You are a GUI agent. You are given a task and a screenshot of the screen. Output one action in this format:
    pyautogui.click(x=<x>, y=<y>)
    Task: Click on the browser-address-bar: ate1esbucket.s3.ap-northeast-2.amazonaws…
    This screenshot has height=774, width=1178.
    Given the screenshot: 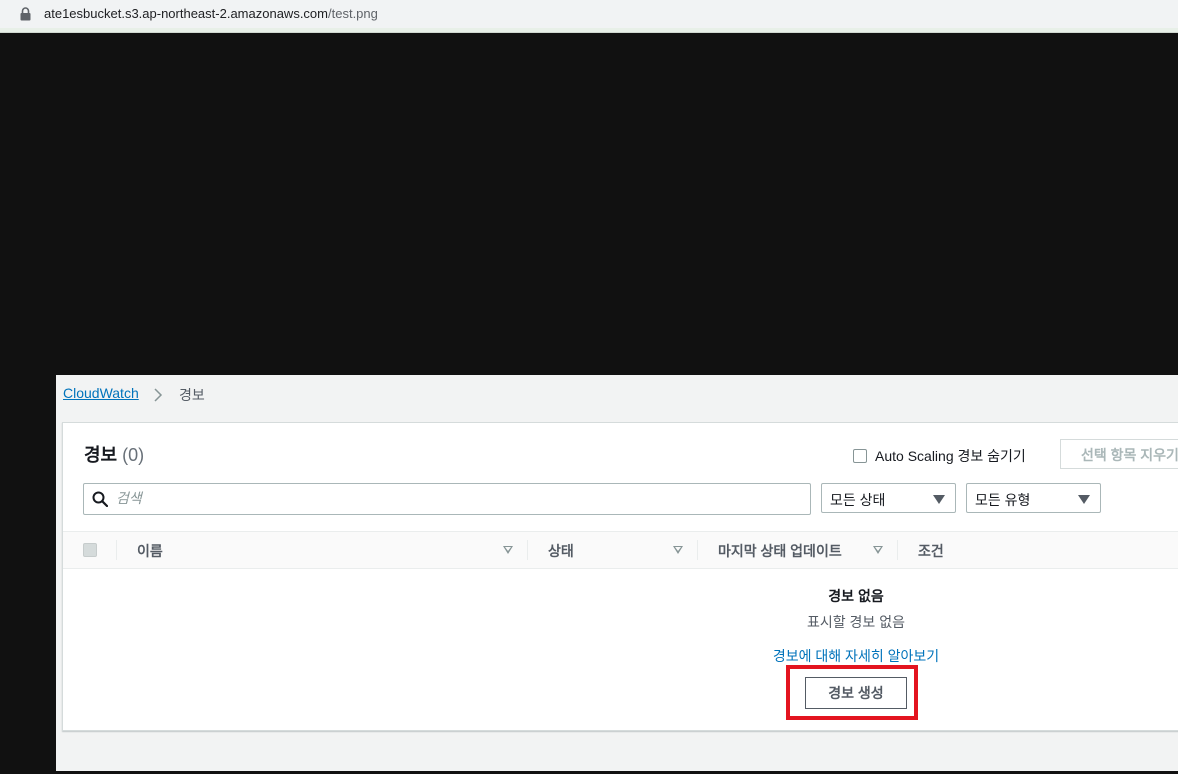 What is the action you would take?
    pyautogui.click(x=589, y=16)
    